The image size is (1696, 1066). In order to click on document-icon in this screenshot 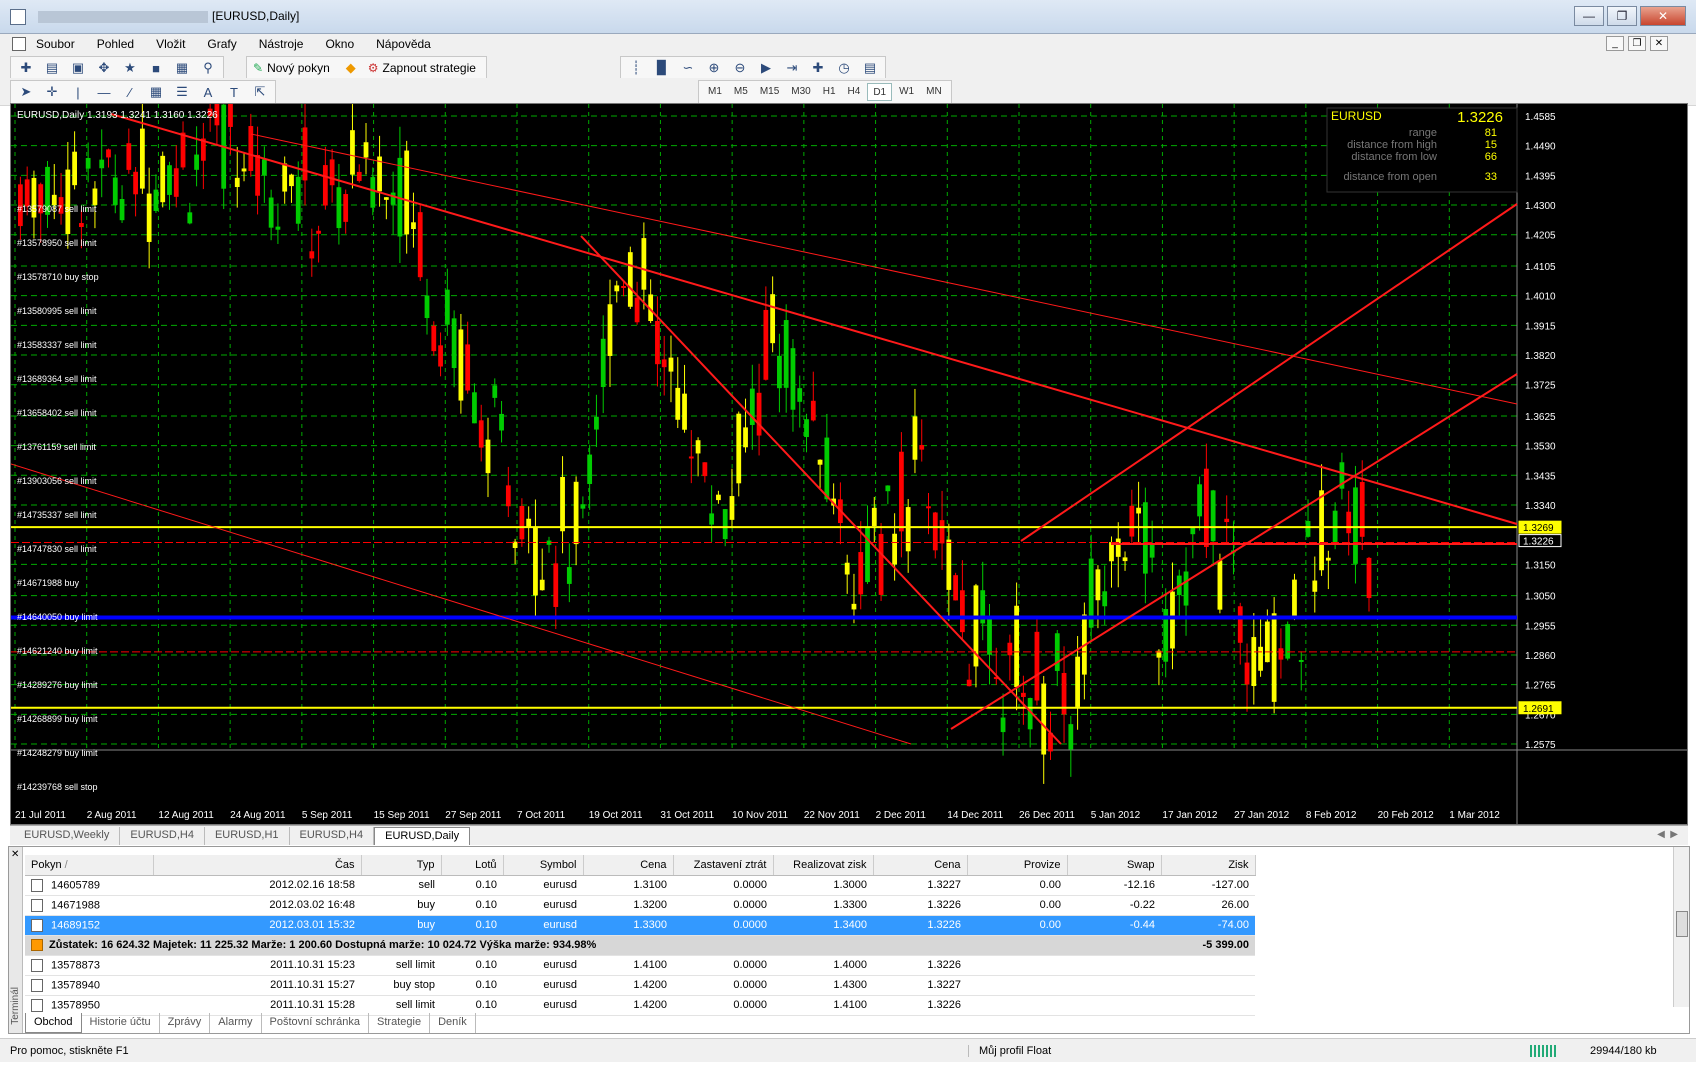, I will do `click(19, 44)`.